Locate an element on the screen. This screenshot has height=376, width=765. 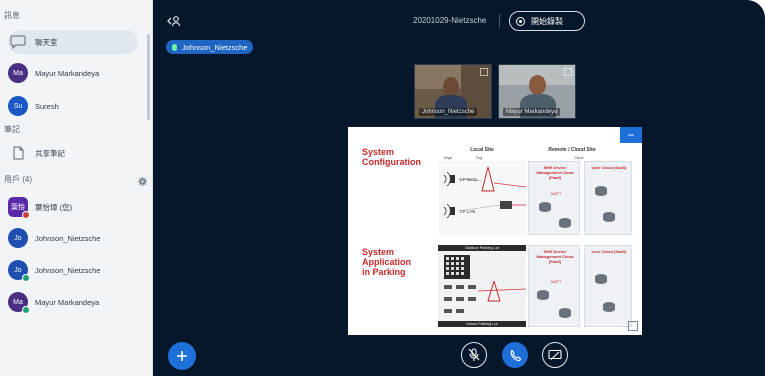
user-list-item: 葉怡 葉怡璋 (您) is located at coordinates (77, 207).